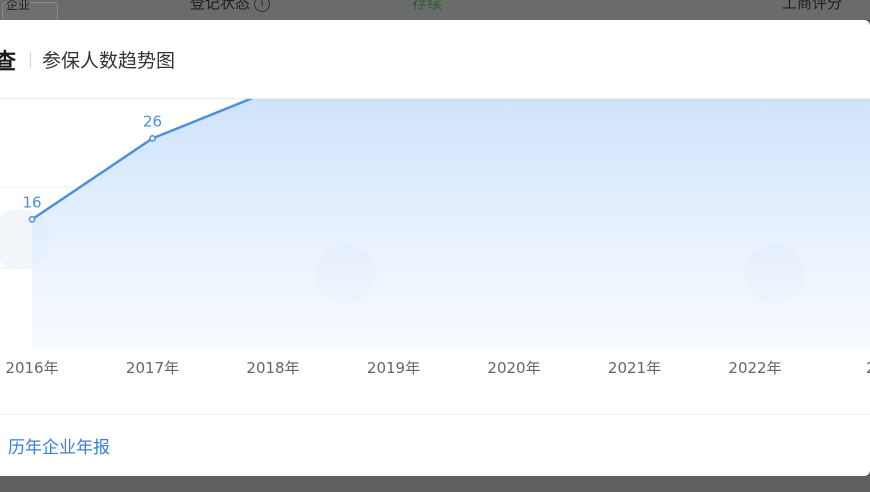 This screenshot has height=492, width=870. Describe the element at coordinates (754, 368) in the screenshot. I see `x-tick-label: 2022年` at that location.